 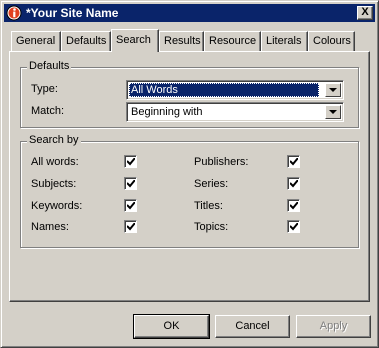 I want to click on tab-resource: Resource, so click(x=232, y=41).